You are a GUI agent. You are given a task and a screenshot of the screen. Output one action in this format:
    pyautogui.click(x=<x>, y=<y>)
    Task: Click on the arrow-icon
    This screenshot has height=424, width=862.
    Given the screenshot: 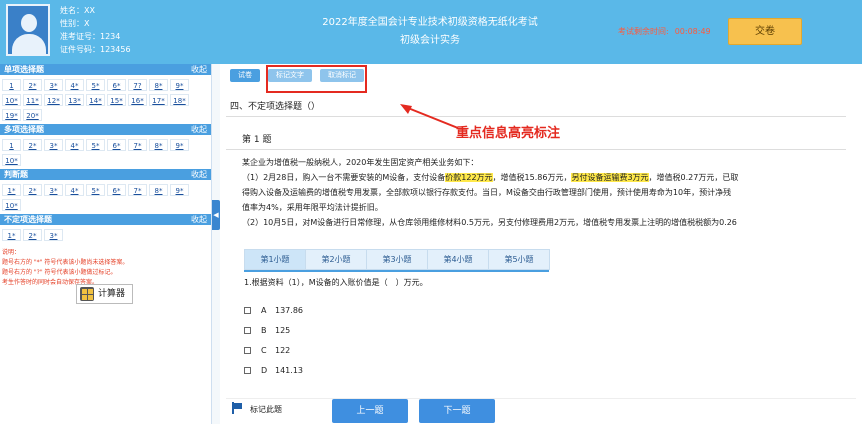 What is the action you would take?
    pyautogui.click(x=429, y=116)
    